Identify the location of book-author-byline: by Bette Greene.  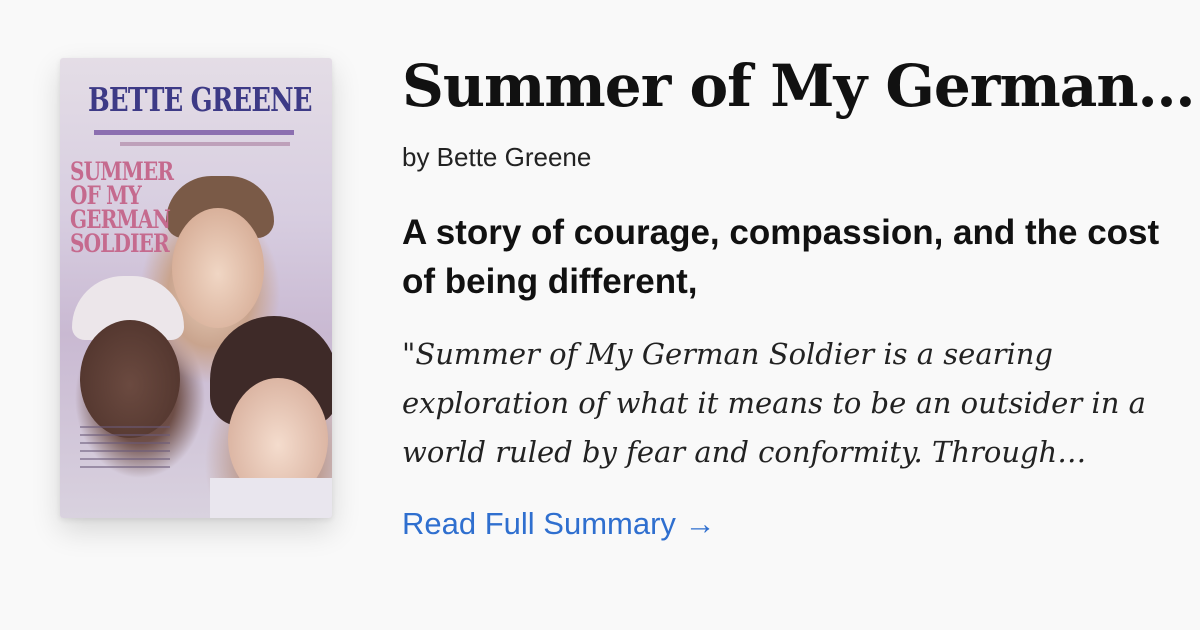
(497, 157).